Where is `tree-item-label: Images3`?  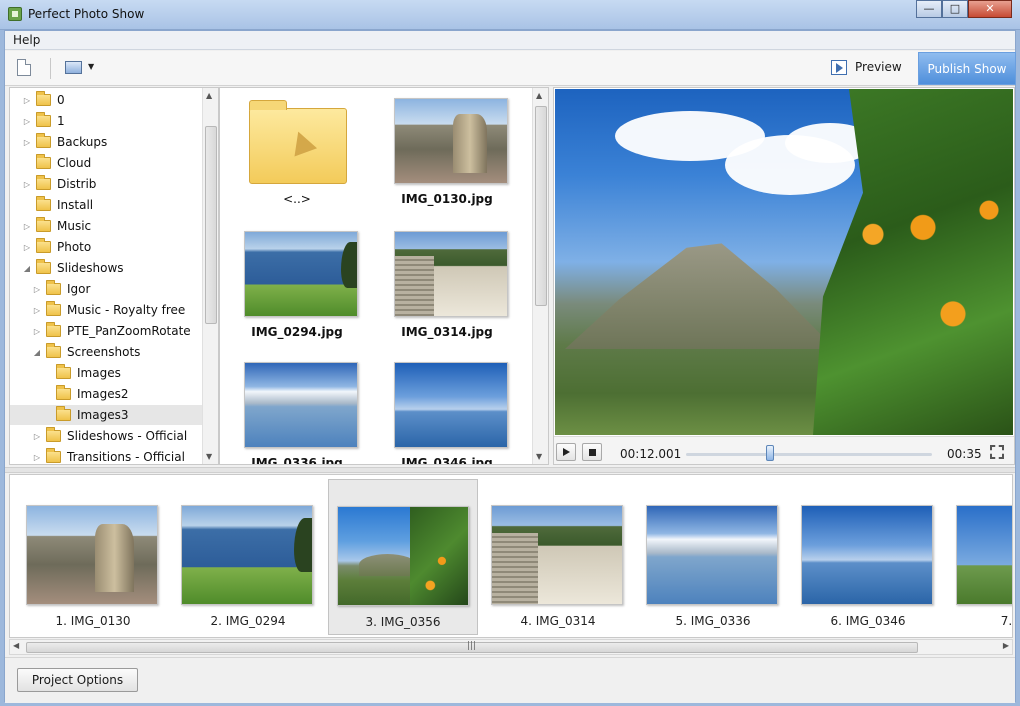 tree-item-label: Images3 is located at coordinates (103, 415).